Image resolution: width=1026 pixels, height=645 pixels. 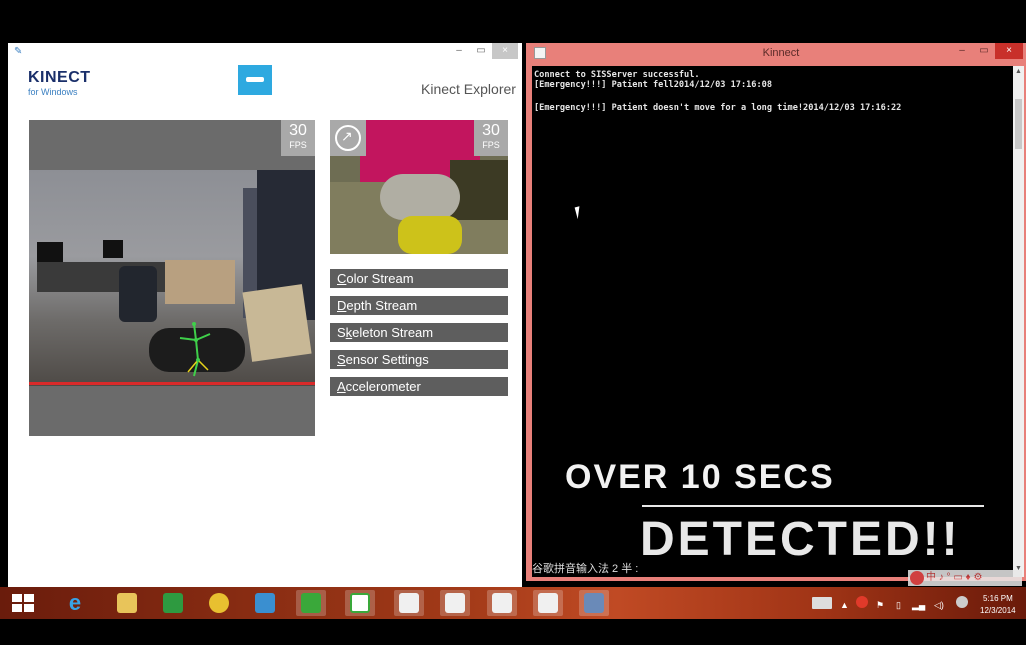 I want to click on swap-view-button: ↗, so click(x=348, y=138).